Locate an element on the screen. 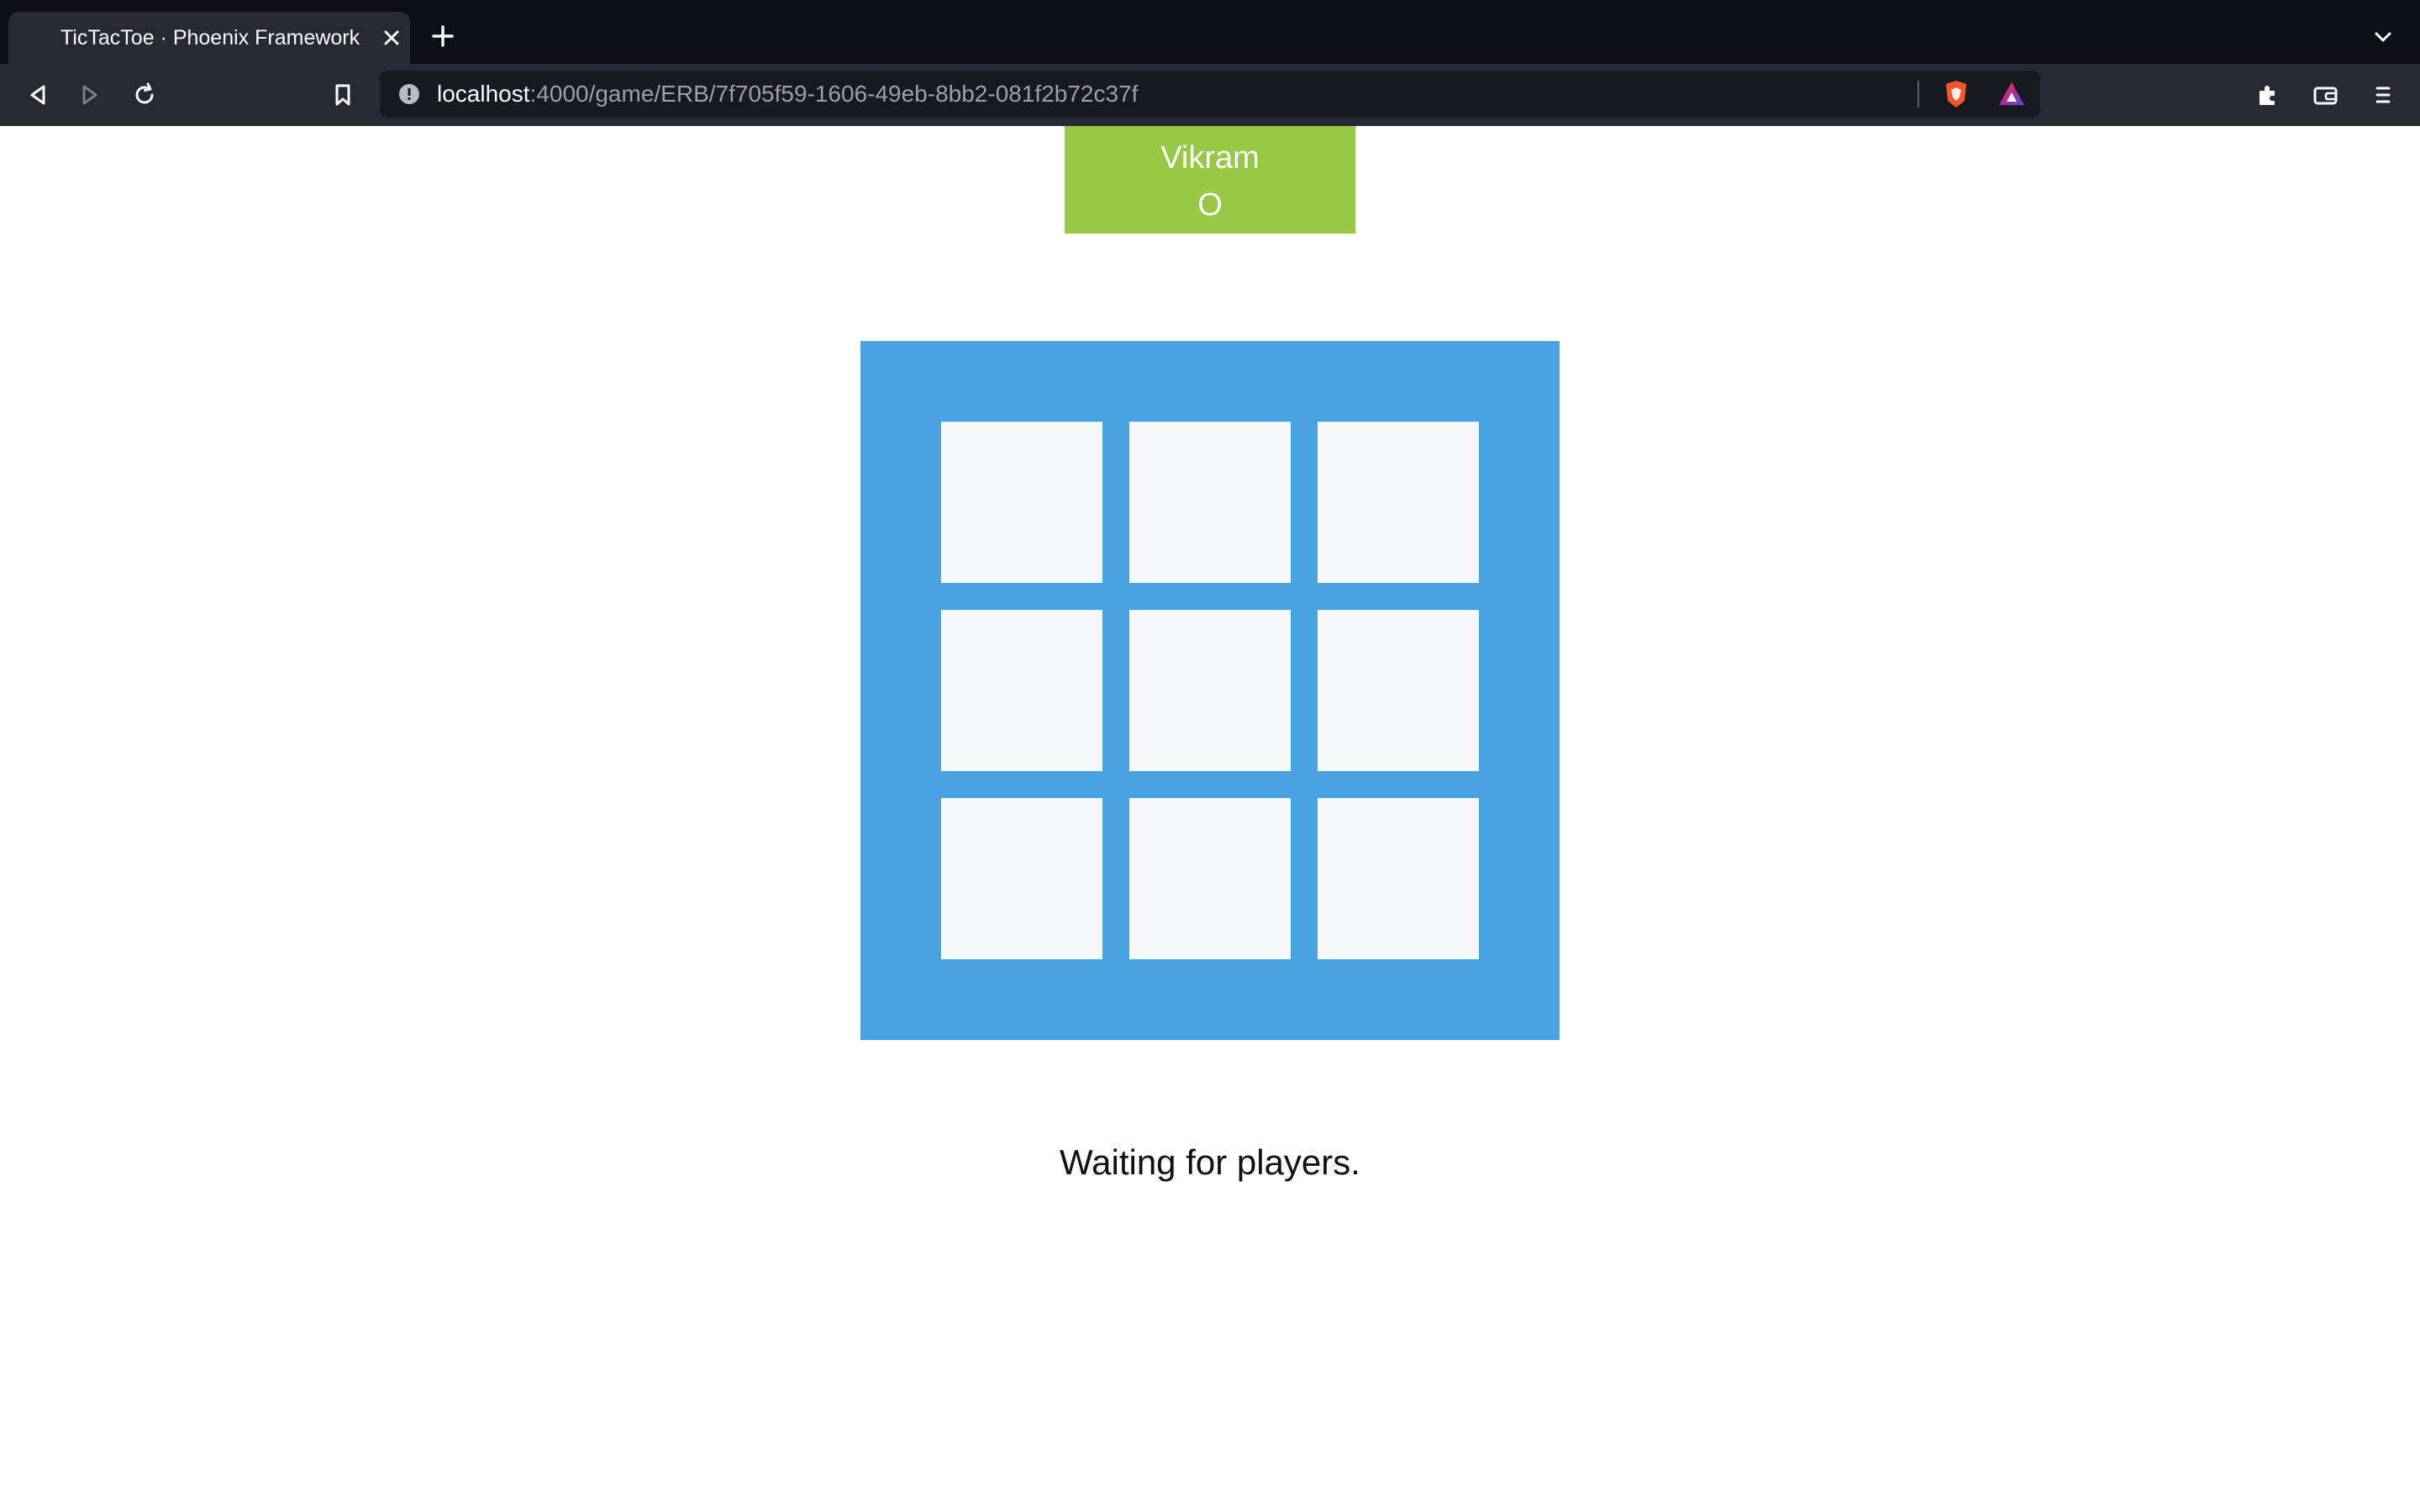  url-host: localhost is located at coordinates (483, 94).